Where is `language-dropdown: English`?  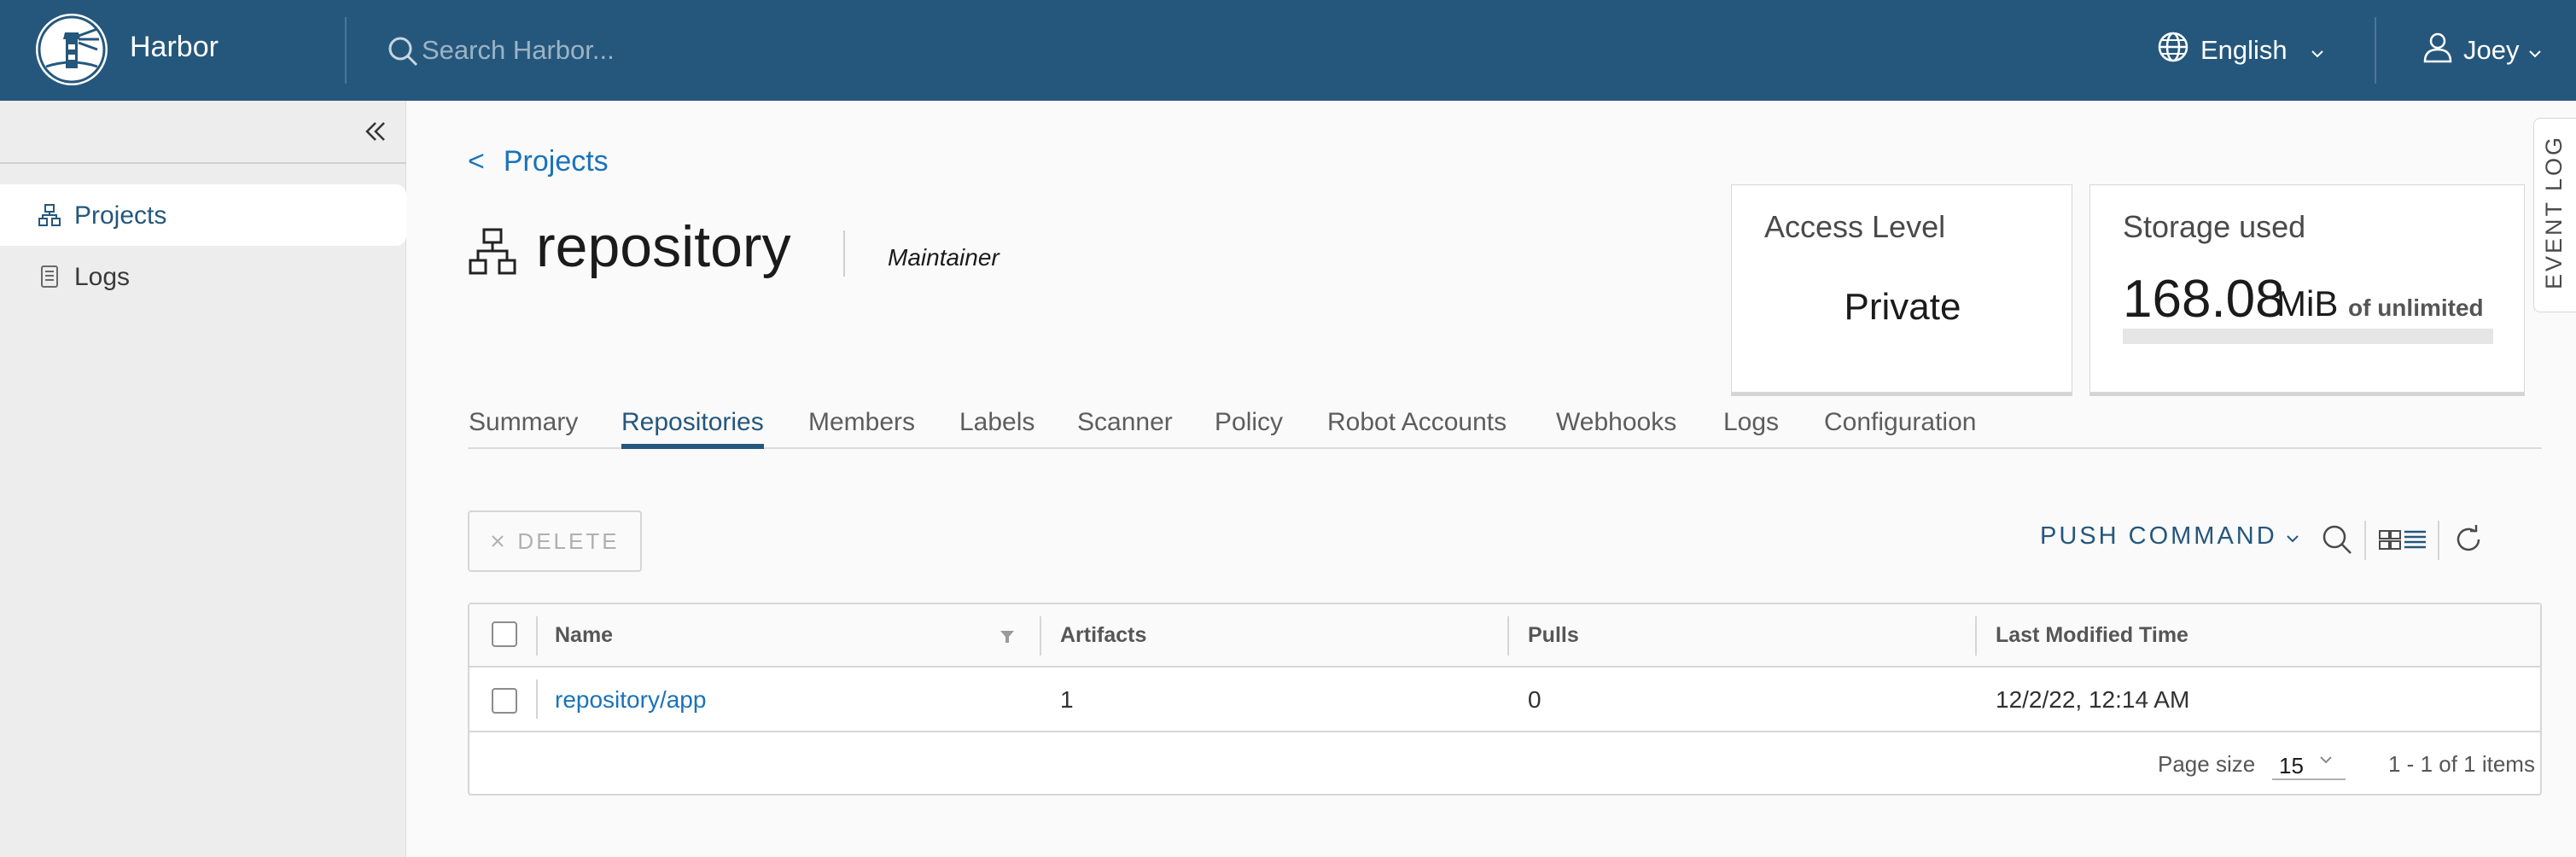 language-dropdown: English is located at coordinates (2240, 51).